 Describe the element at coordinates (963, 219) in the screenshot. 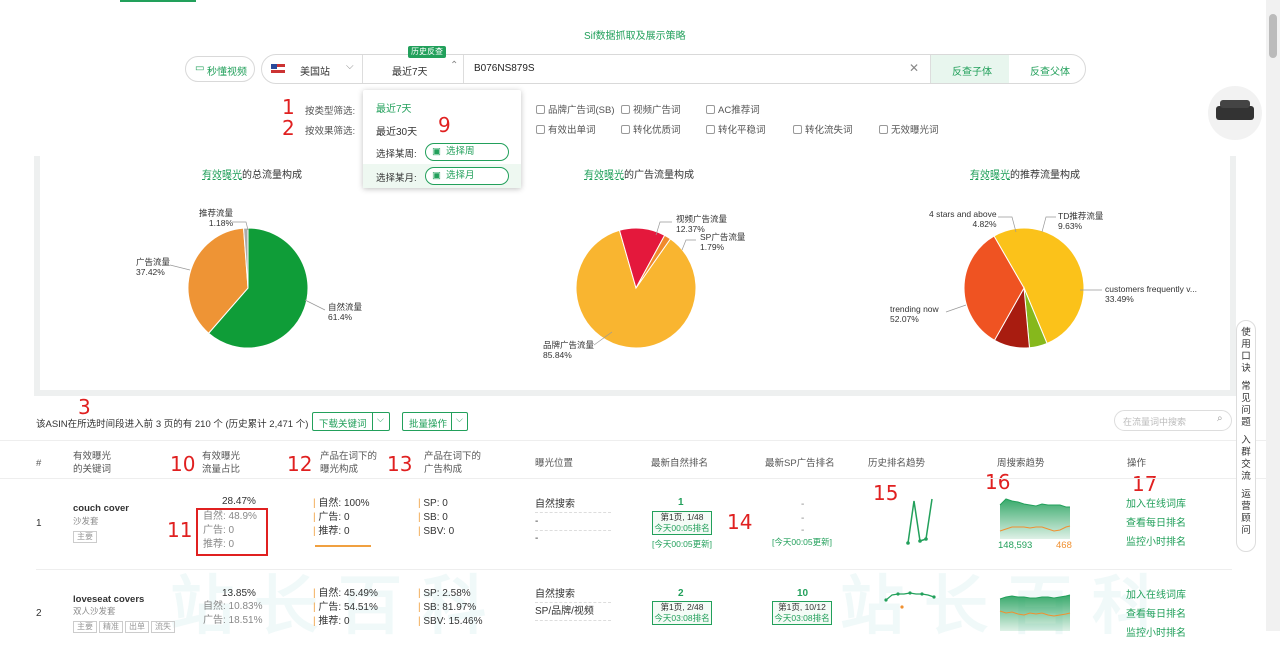

I see `pie3-label-4stars: 4 stars and above 4.82%` at that location.